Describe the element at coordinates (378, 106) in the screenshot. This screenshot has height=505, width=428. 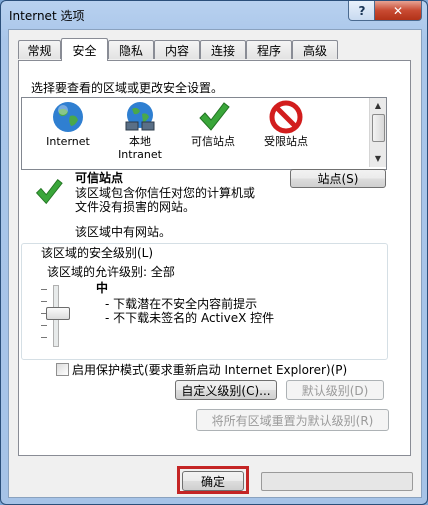
I see `scroll-up-arrow-icon: ▲` at that location.